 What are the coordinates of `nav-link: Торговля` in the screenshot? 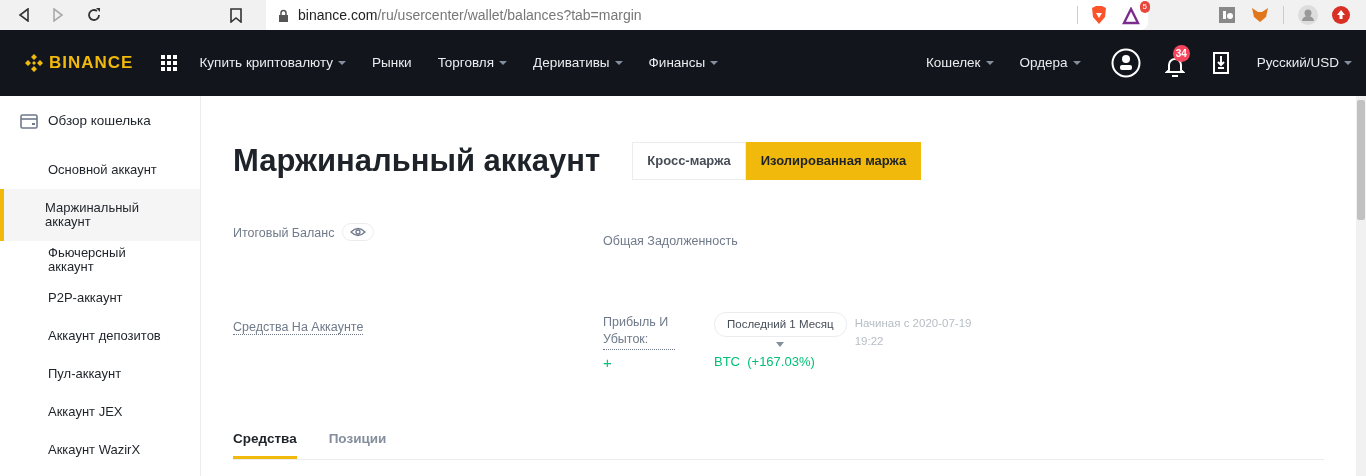 It's located at (472, 63).